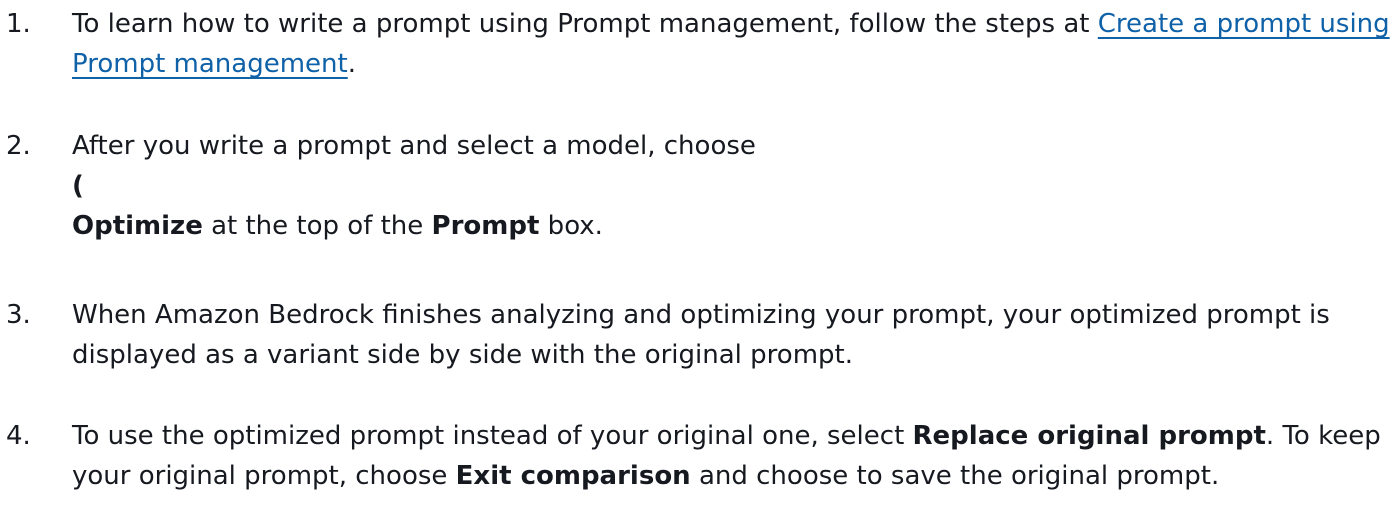  Describe the element at coordinates (18, 436) in the screenshot. I see `step-number: 4.` at that location.